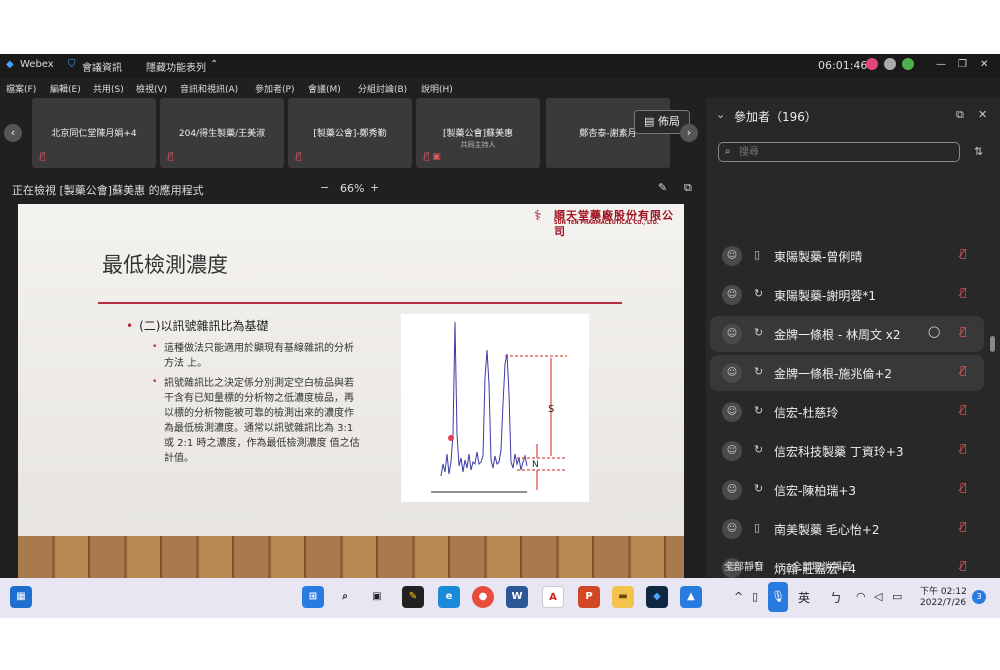 Image resolution: width=1000 pixels, height=670 pixels. I want to click on title-divider, so click(360, 303).